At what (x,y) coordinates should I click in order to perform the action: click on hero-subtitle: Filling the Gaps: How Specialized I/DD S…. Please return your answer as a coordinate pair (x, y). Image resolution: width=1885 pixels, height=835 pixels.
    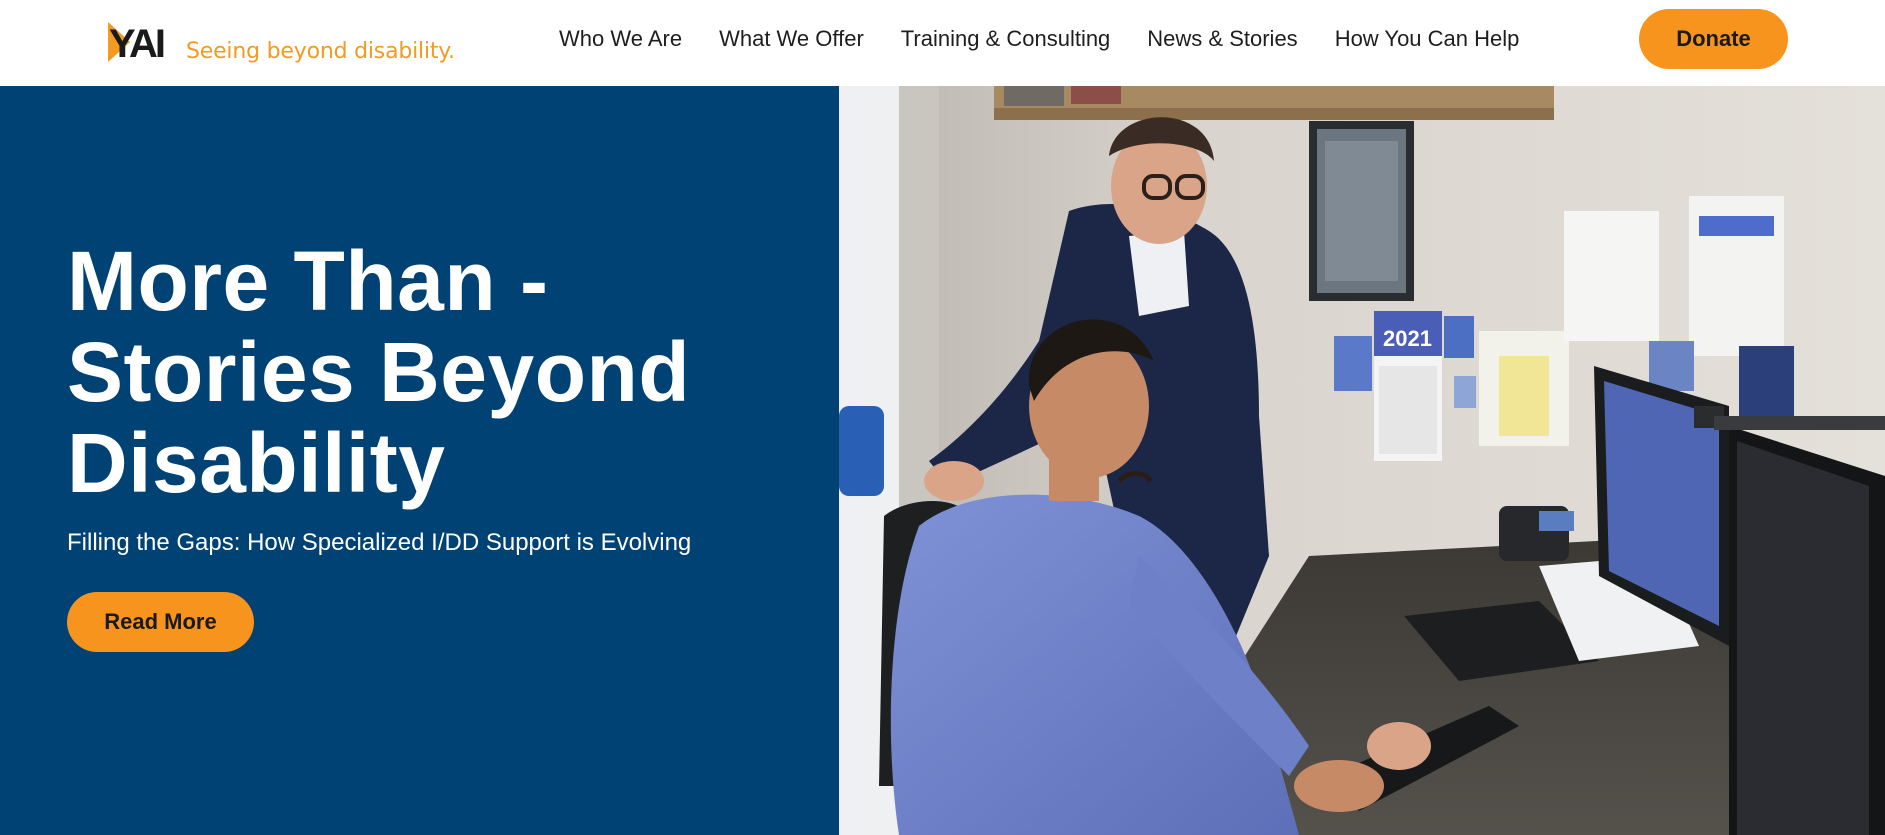
    Looking at the image, I should click on (379, 542).